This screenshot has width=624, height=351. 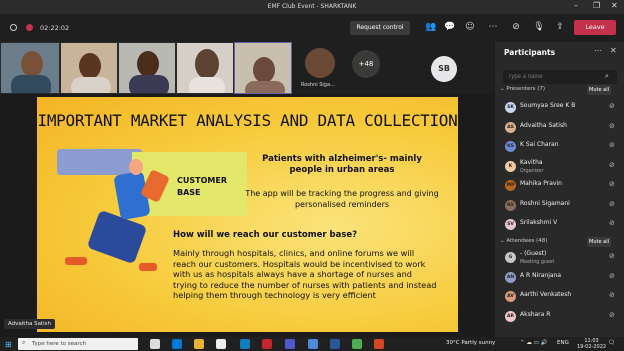 What do you see at coordinates (290, 344) in the screenshot?
I see `teams-icon` at bounding box center [290, 344].